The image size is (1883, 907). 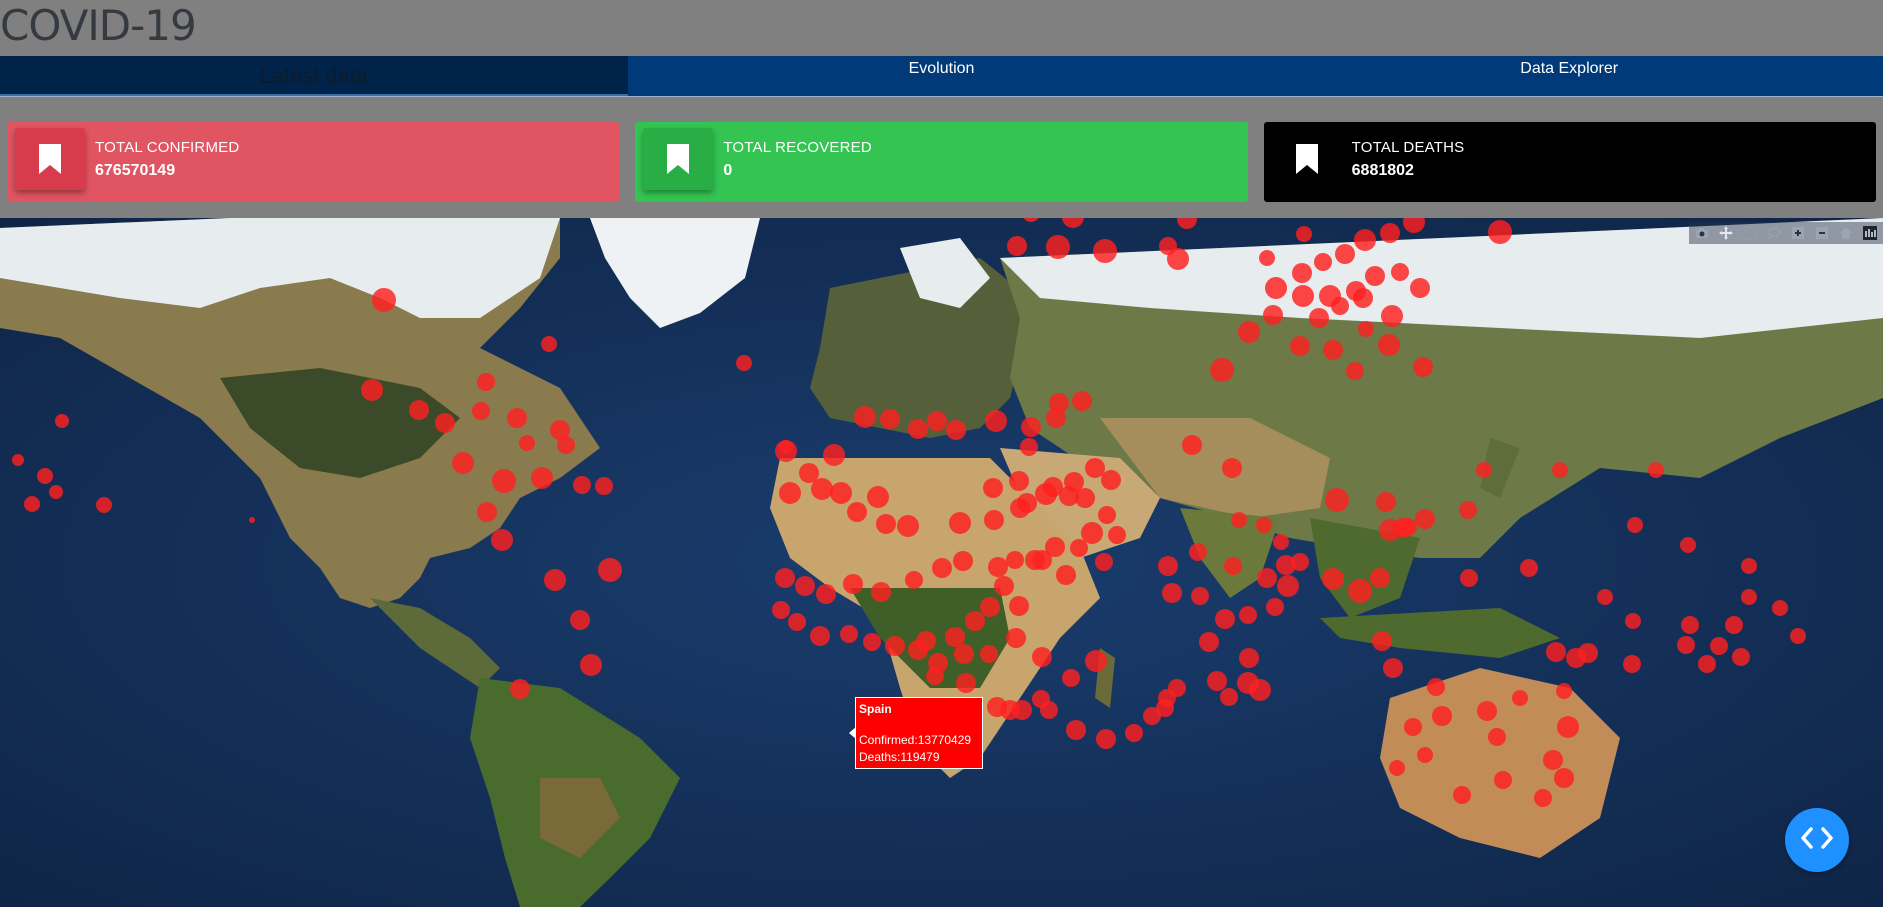 I want to click on zoom-in-icon, so click(x=1798, y=233).